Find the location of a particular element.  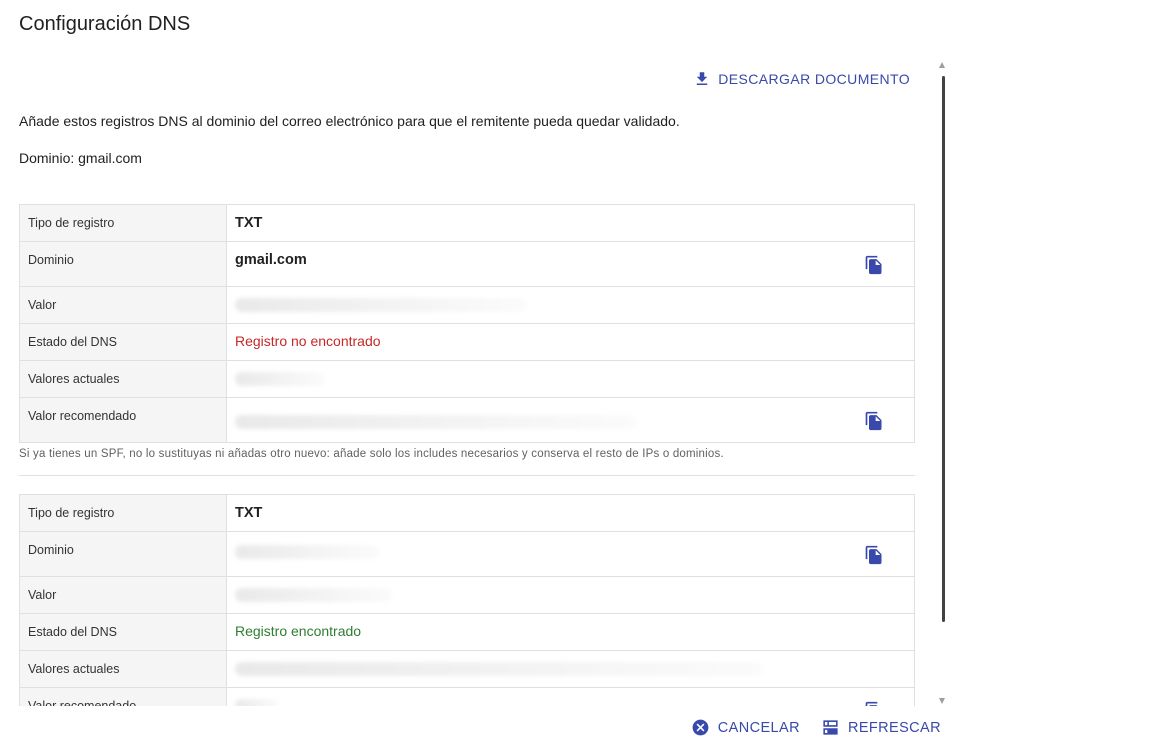

refresh-list-icon is located at coordinates (830, 727).